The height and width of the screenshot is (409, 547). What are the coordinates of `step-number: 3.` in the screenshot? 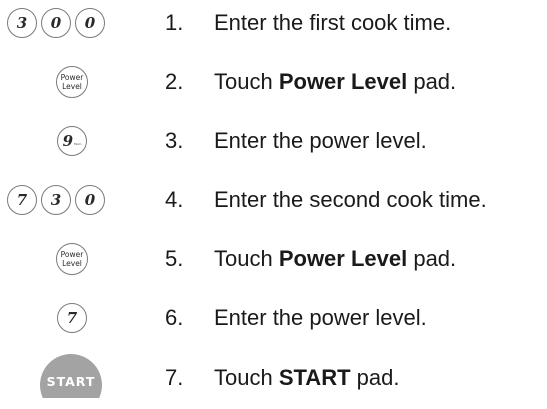 It's located at (174, 140).